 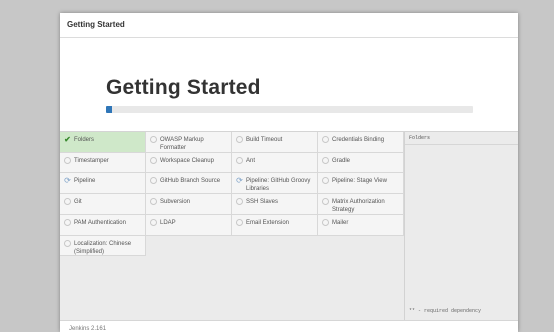 I want to click on plugin-label: Matrix Authorization Strategy, so click(x=358, y=206).